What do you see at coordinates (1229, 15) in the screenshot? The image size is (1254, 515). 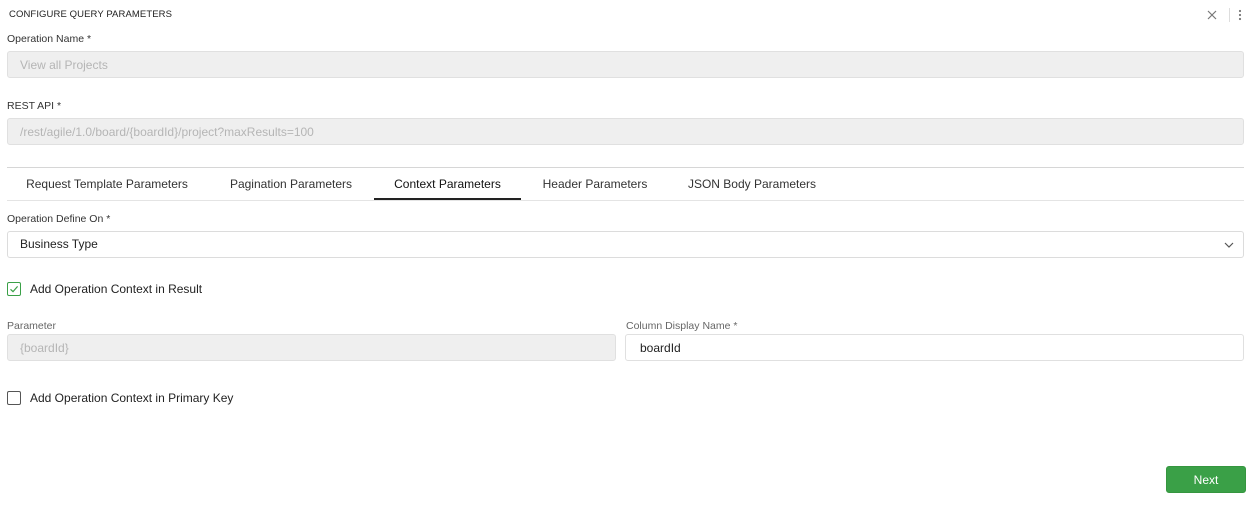 I see `header-divider` at bounding box center [1229, 15].